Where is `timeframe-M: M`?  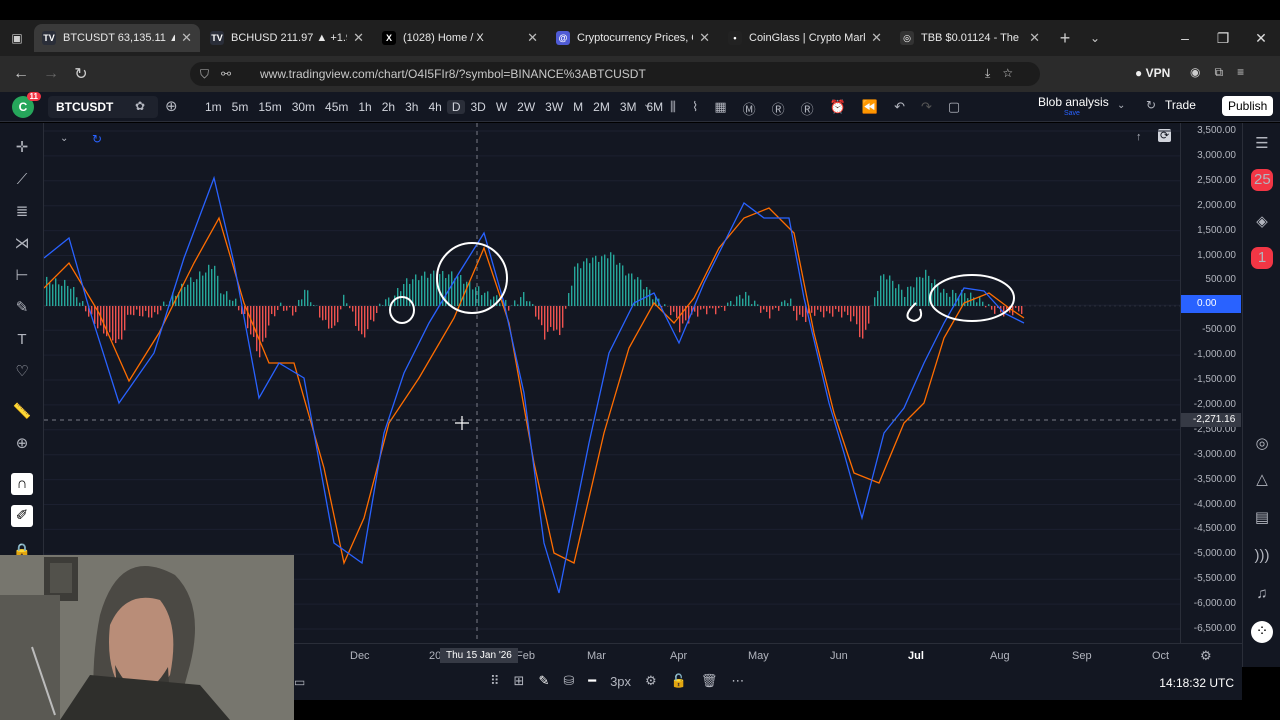
timeframe-M: M is located at coordinates (578, 107).